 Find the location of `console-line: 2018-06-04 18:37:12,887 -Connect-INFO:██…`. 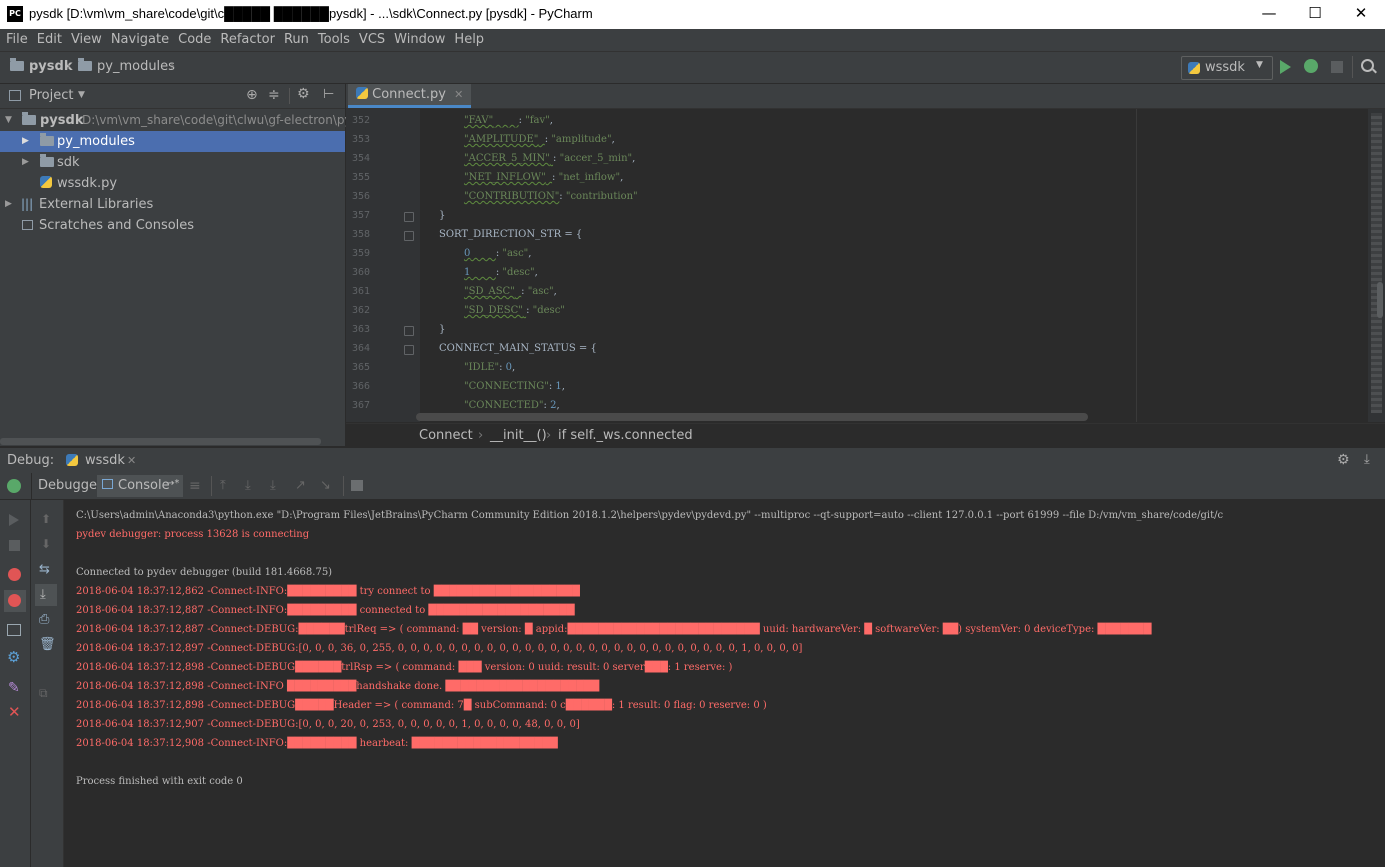

console-line: 2018-06-04 18:37:12,887 -Connect-INFO:██… is located at coordinates (325, 610).